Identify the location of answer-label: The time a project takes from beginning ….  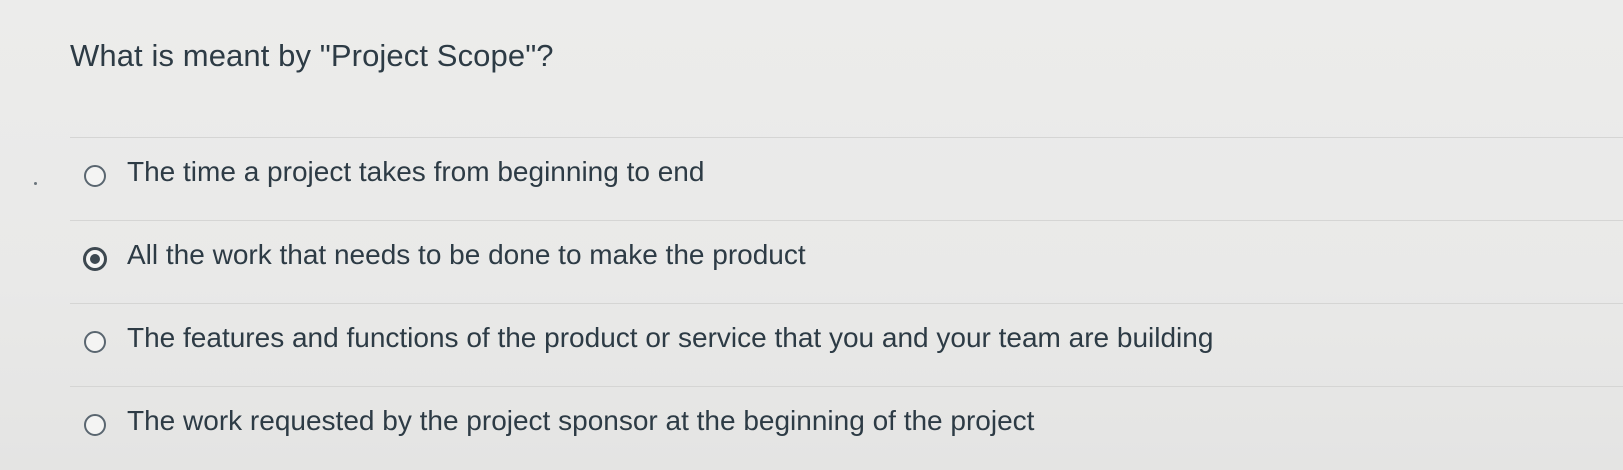
(416, 171).